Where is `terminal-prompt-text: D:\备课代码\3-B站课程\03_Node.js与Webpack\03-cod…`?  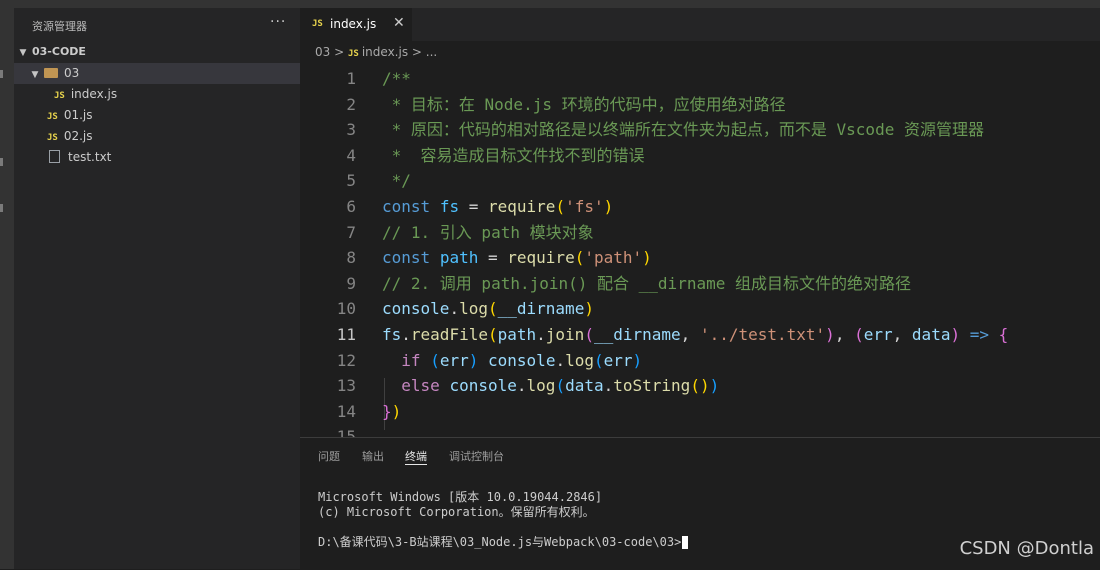
terminal-prompt-text: D:\备课代码\3-B站课程\03_Node.js与Webpack\03-cod… is located at coordinates (500, 542).